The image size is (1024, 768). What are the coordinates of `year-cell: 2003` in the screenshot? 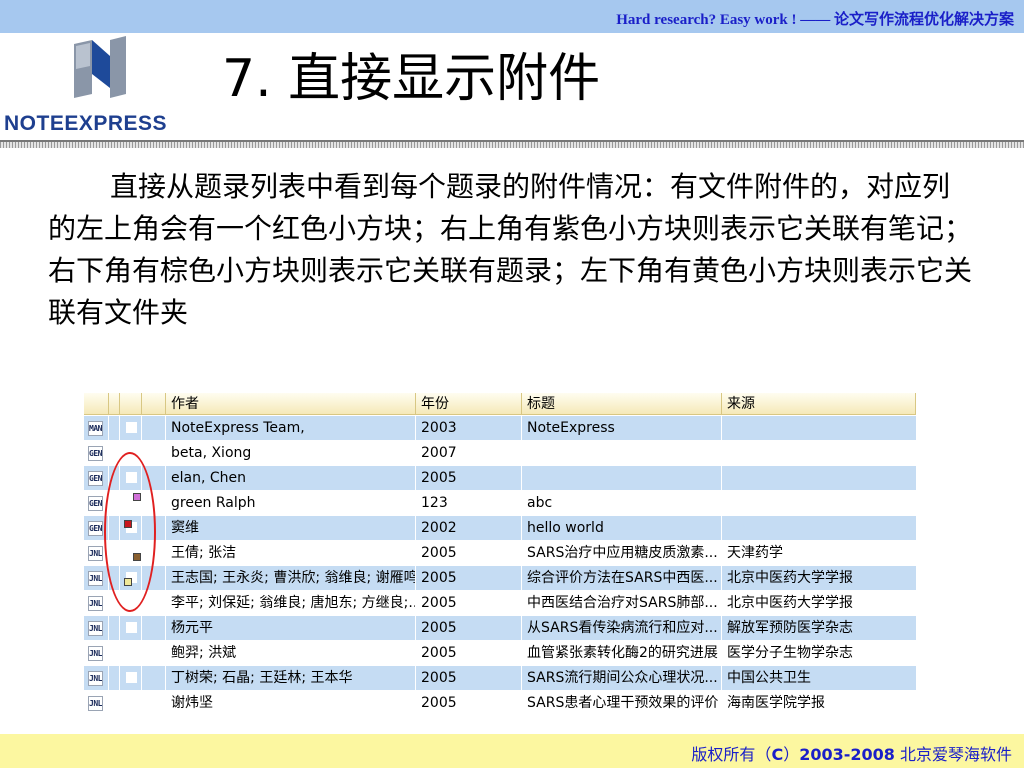 It's located at (469, 428).